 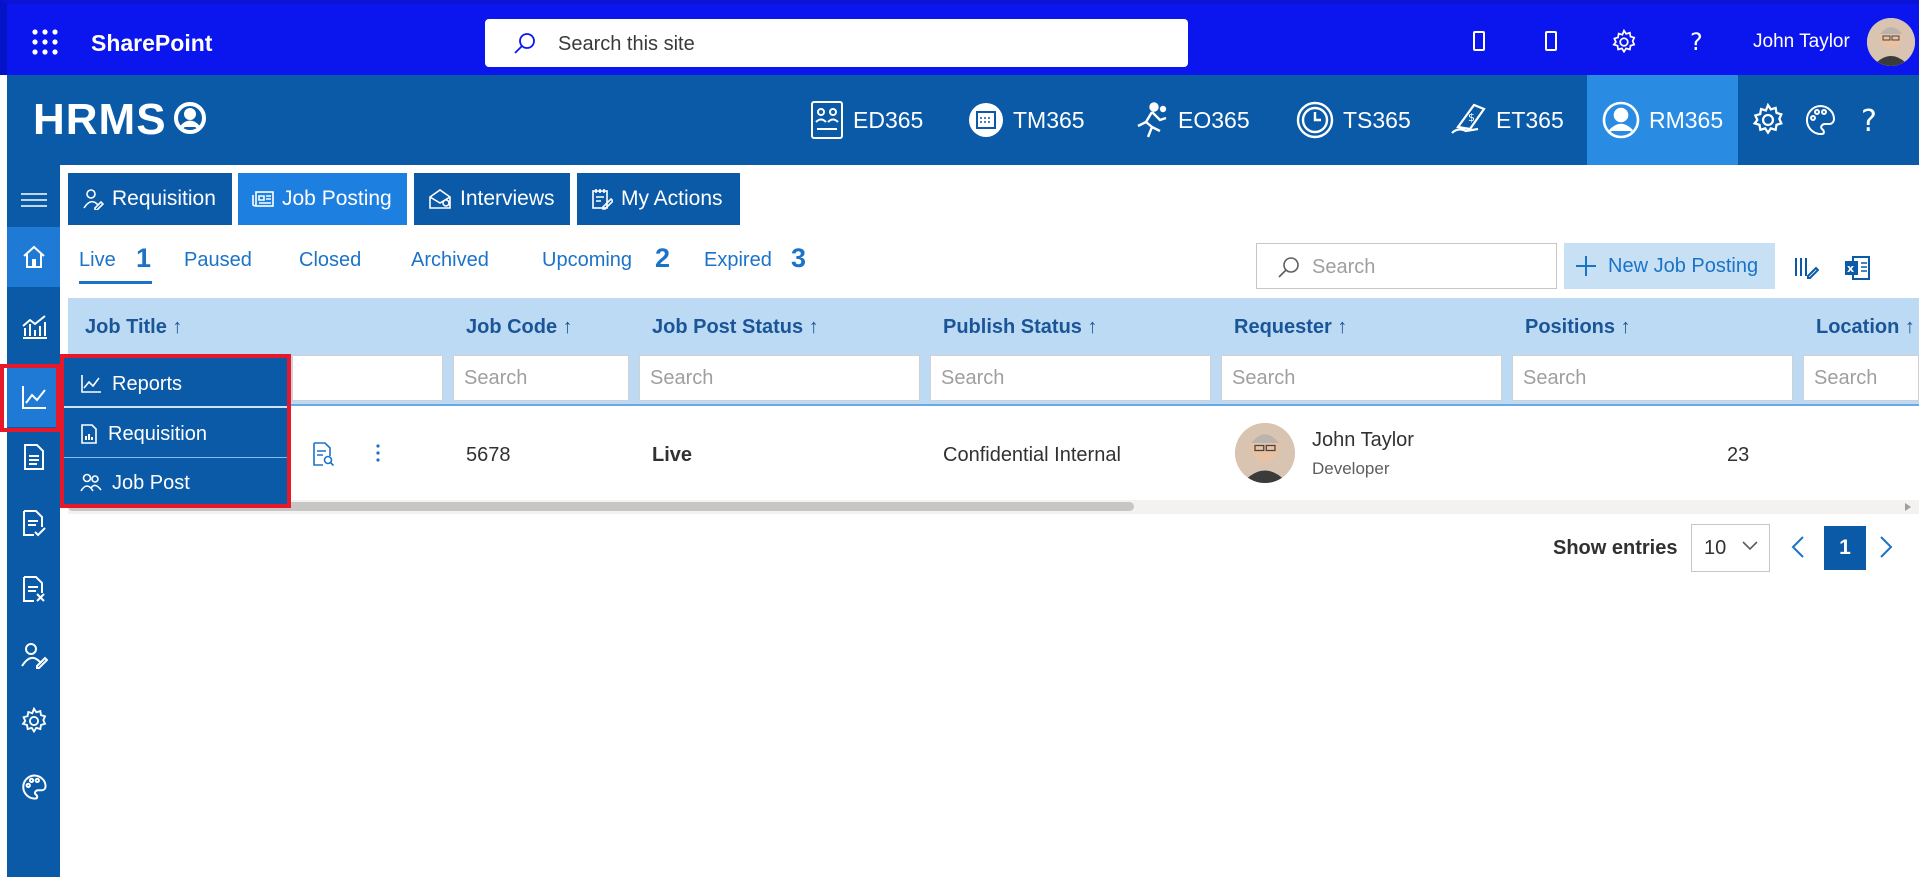 What do you see at coordinates (1506, 120) in the screenshot?
I see `module-et365: $ ET365` at bounding box center [1506, 120].